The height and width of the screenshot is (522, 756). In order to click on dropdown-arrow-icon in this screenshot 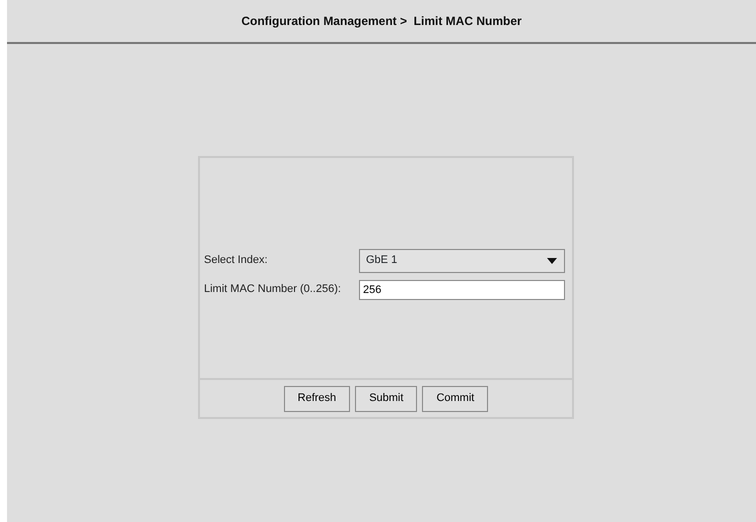, I will do `click(552, 261)`.